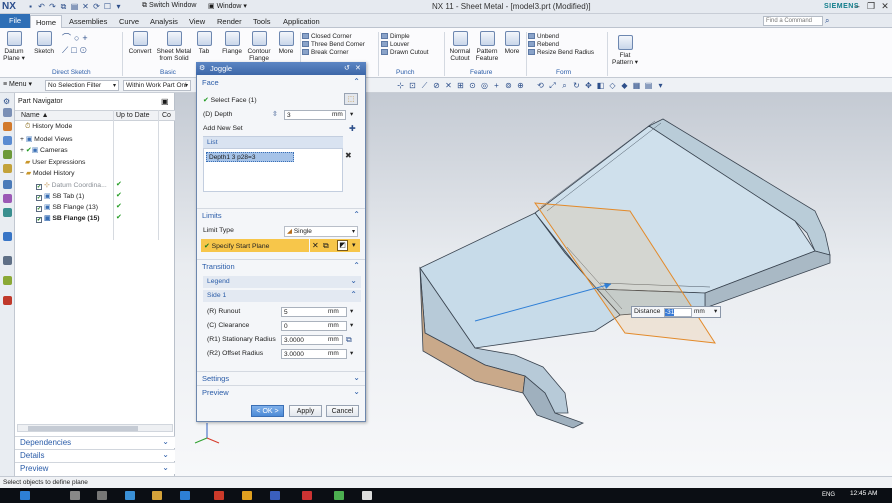 This screenshot has height=503, width=892. Describe the element at coordinates (405, 53) in the screenshot. I see `drawn-cutout-button: Drawn Cutout` at that location.